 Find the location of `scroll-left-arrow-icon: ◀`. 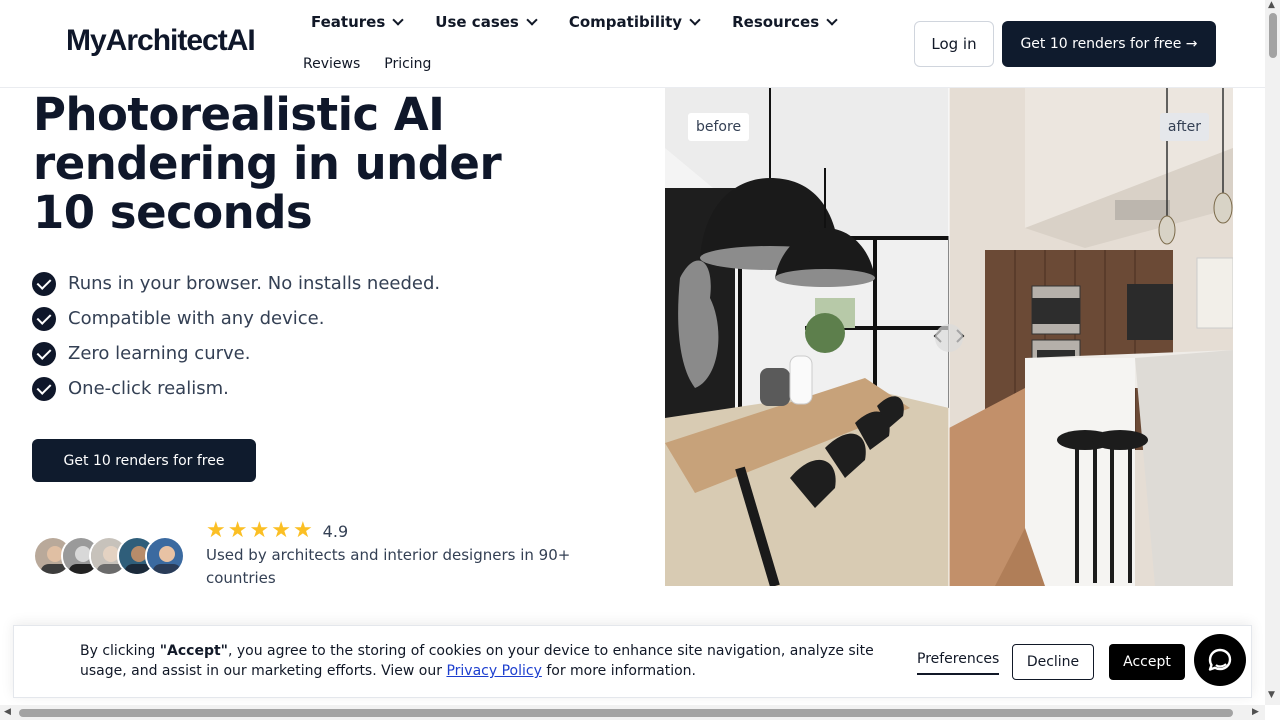

scroll-left-arrow-icon: ◀ is located at coordinates (7, 712).